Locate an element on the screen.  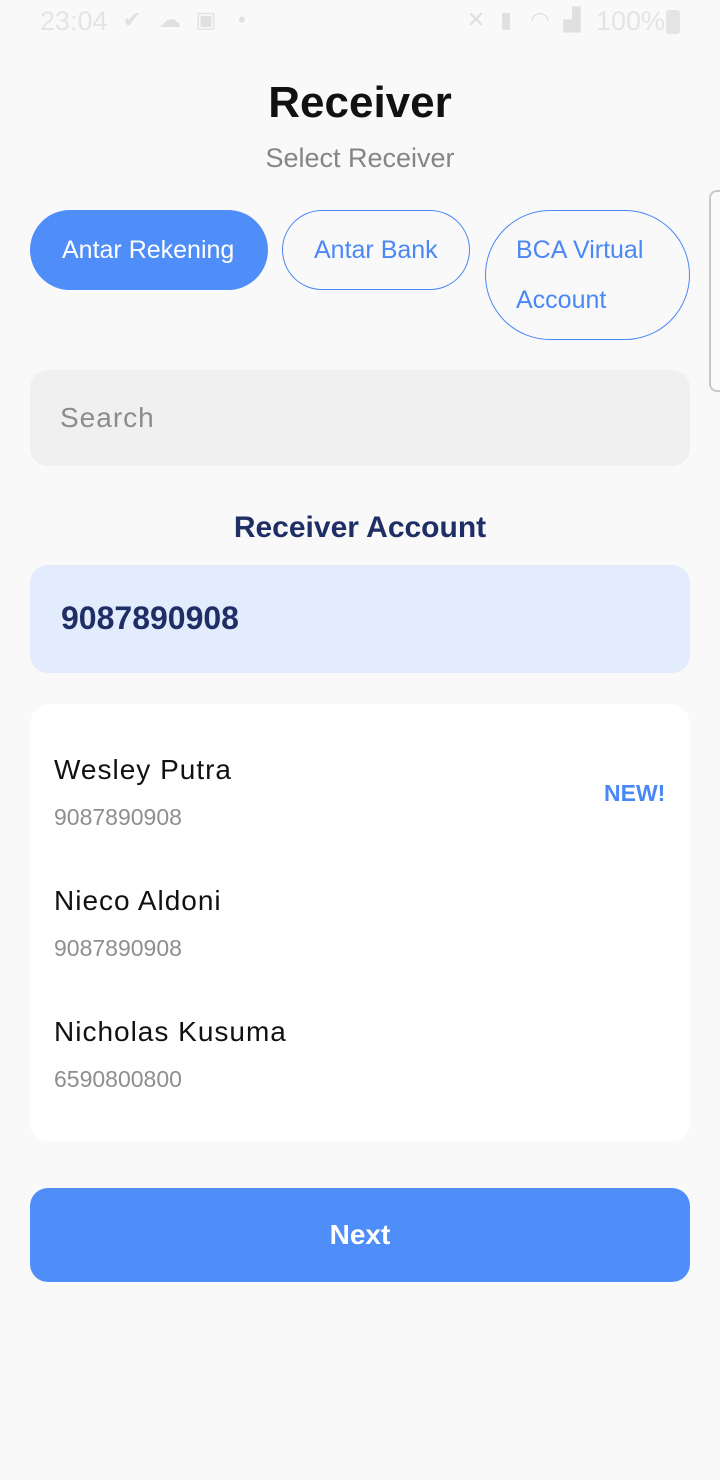
new-badge: NEW! is located at coordinates (635, 793).